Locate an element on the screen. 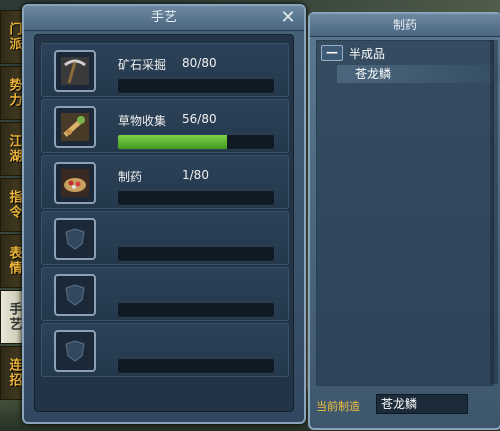 This screenshot has width=500, height=431. skill-level: 1/80 is located at coordinates (195, 175).